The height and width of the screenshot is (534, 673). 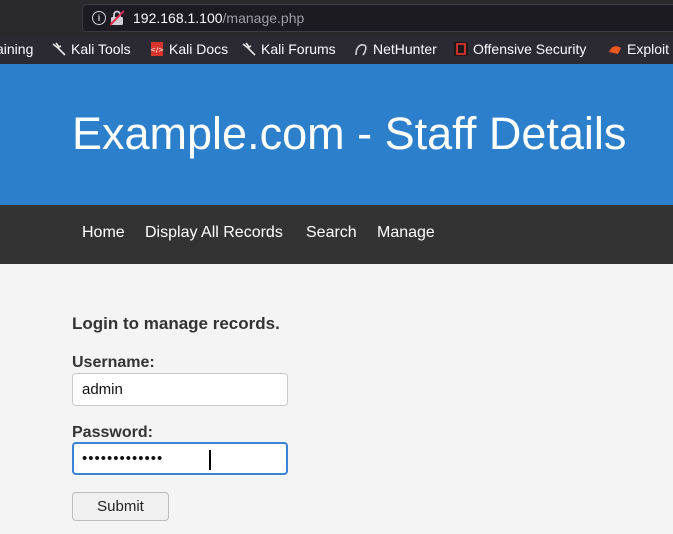 I want to click on bookmark-label: Kali Tools, so click(x=101, y=49).